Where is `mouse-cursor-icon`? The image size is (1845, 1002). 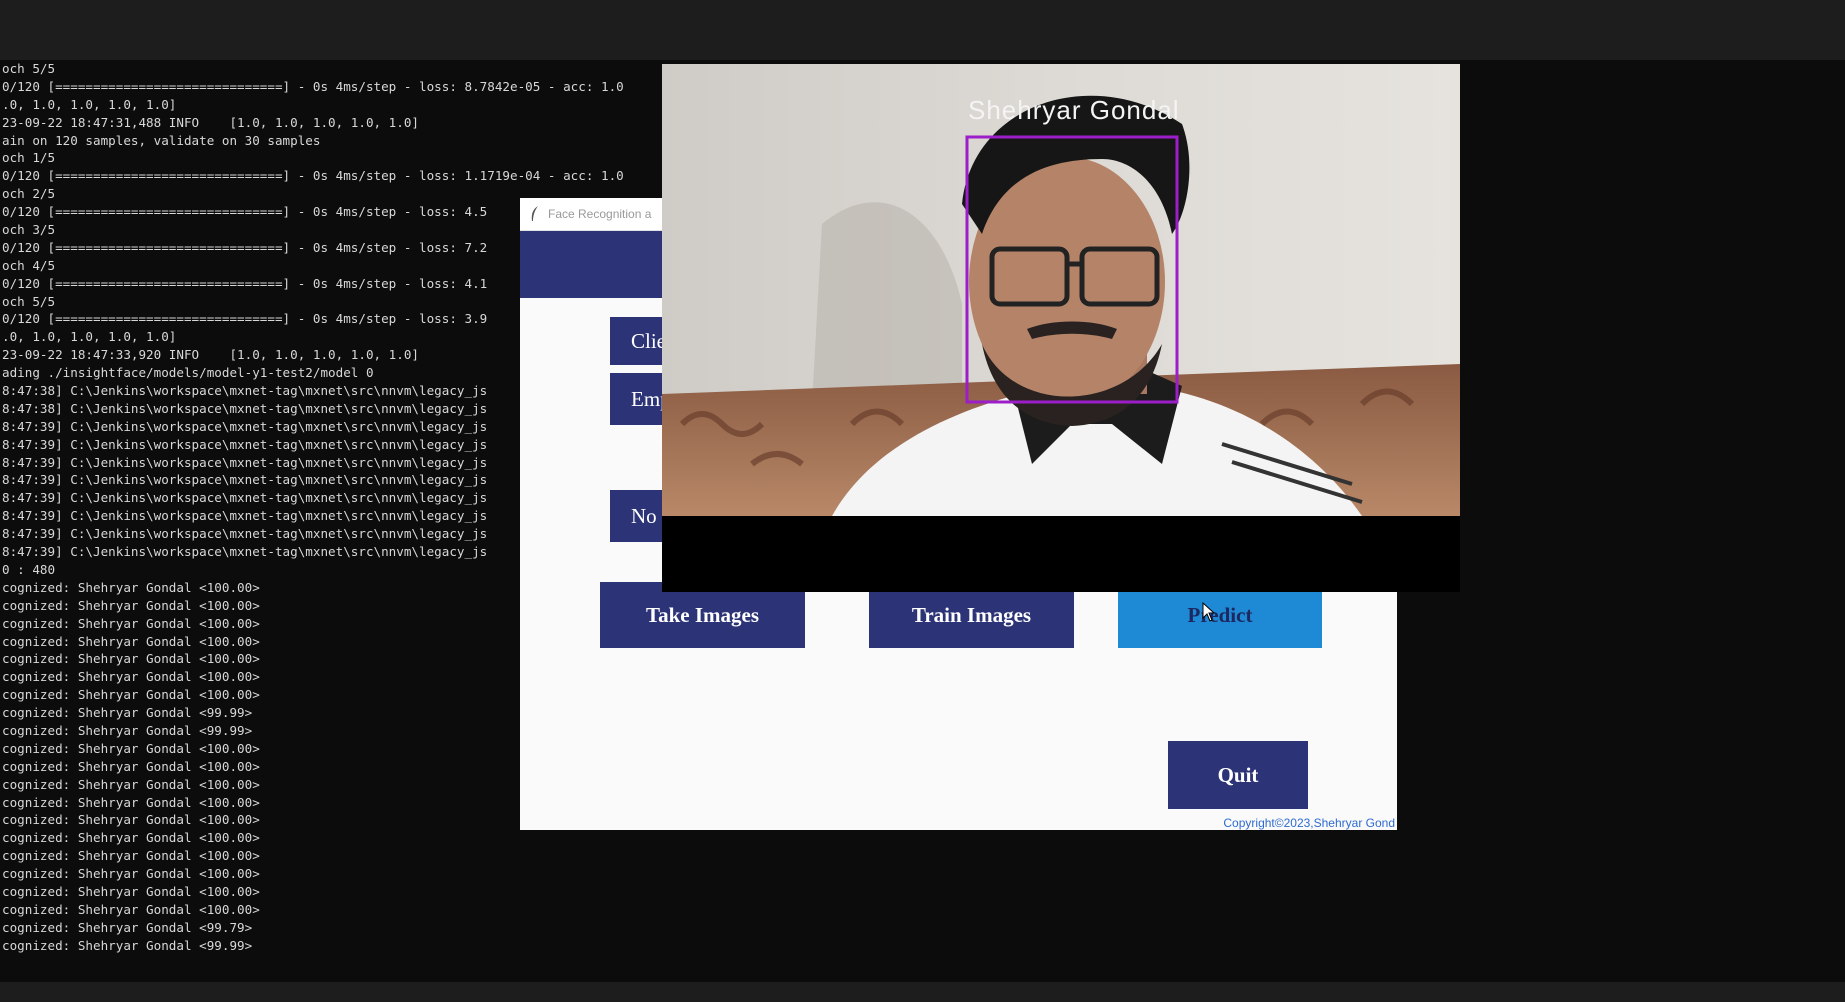 mouse-cursor-icon is located at coordinates (1209, 612).